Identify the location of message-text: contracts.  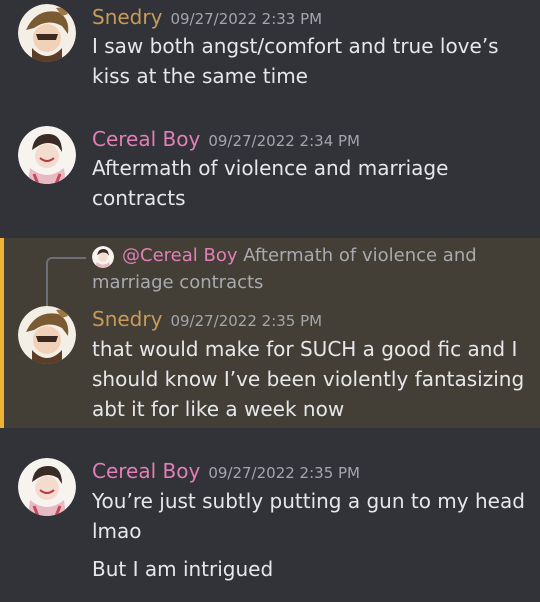
(139, 198).